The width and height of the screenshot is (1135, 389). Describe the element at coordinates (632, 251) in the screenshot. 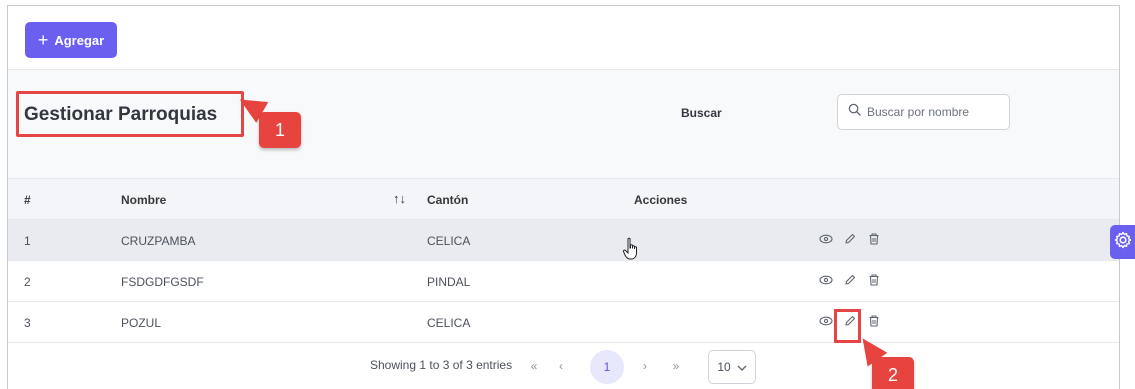

I see `hand-cursor-icon` at that location.